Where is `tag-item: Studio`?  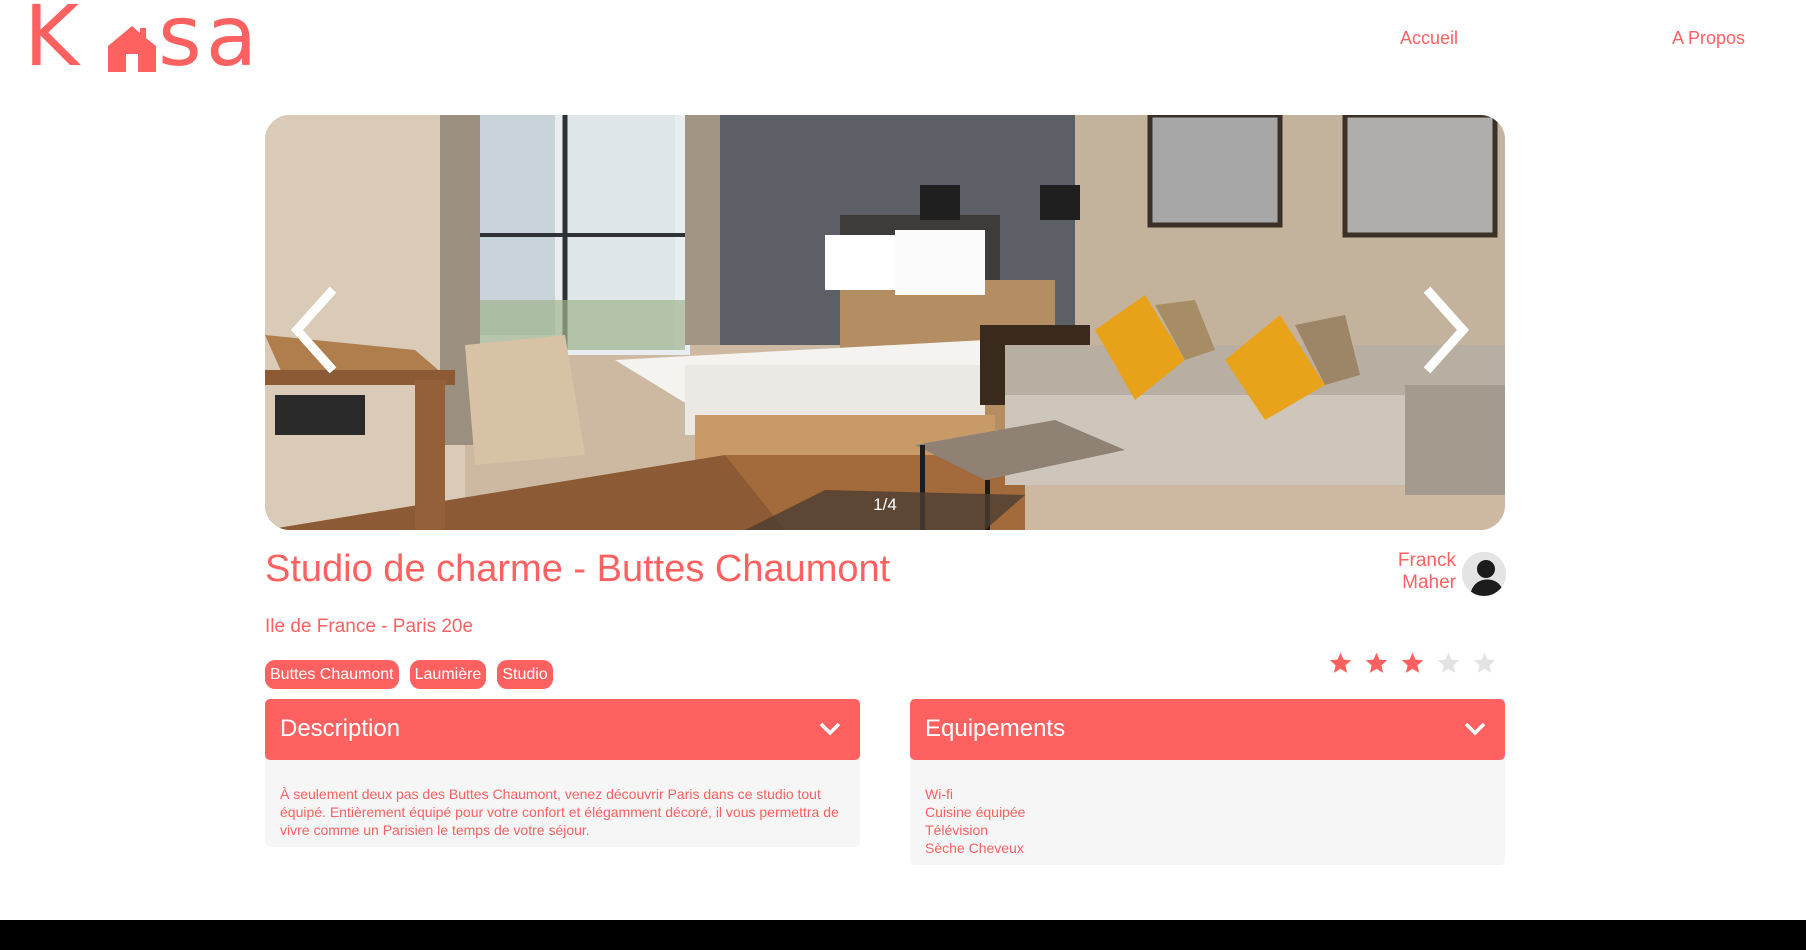
tag-item: Studio is located at coordinates (525, 674).